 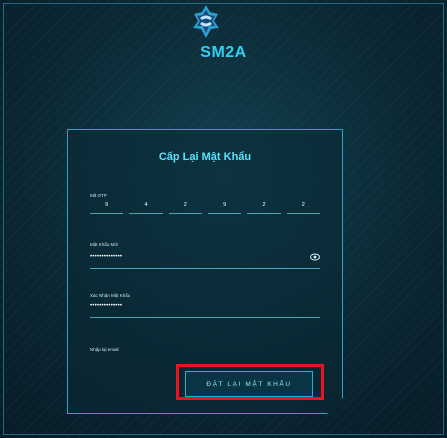 I want to click on new-password-label: Mật Khẩu Mới, so click(x=104, y=244).